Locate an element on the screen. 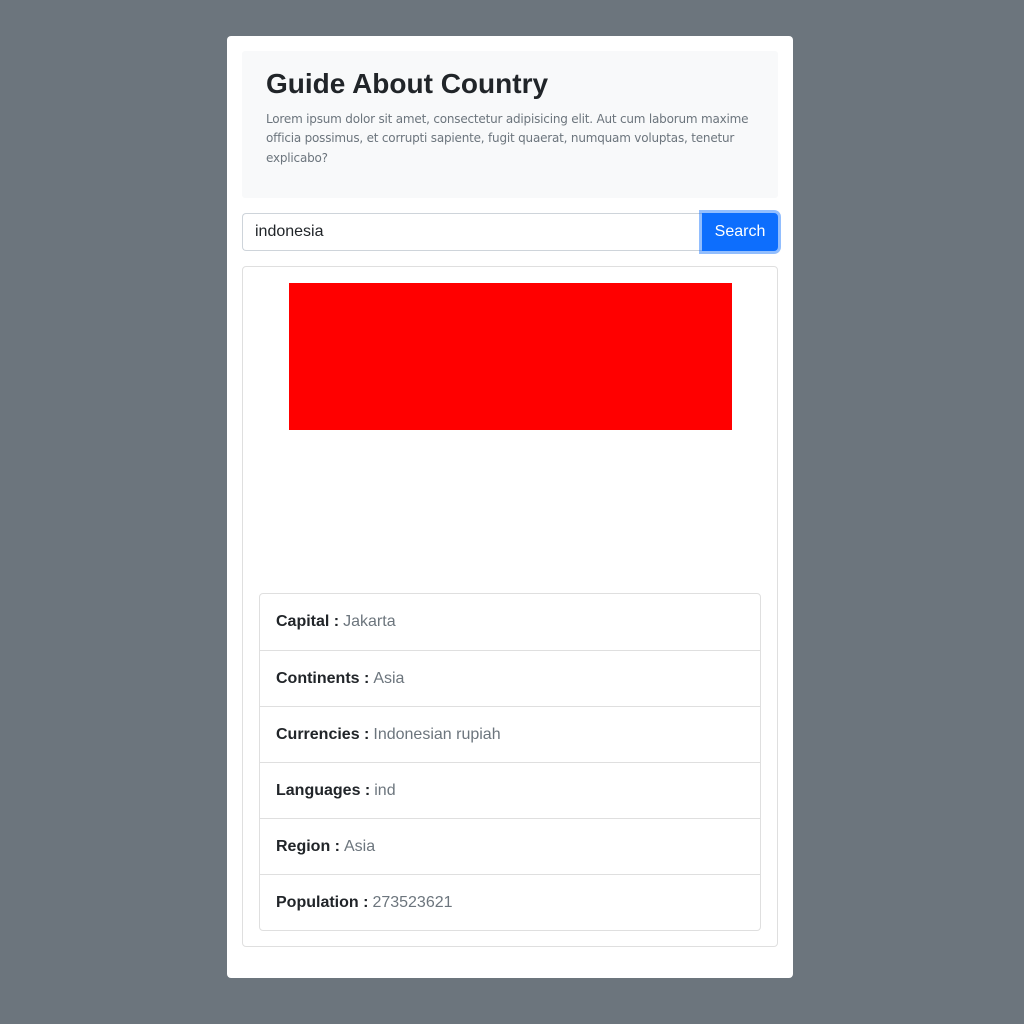 Image resolution: width=1024 pixels, height=1024 pixels. search-input is located at coordinates (472, 232).